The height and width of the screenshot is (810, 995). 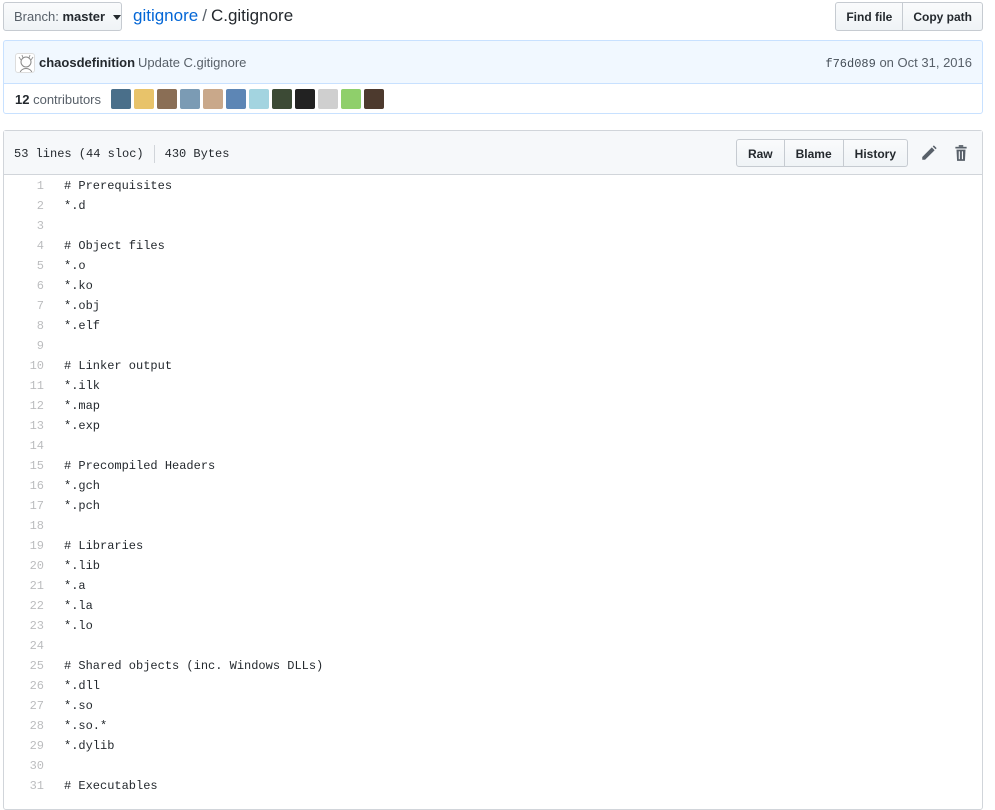 I want to click on line-number: 15, so click(x=29, y=466).